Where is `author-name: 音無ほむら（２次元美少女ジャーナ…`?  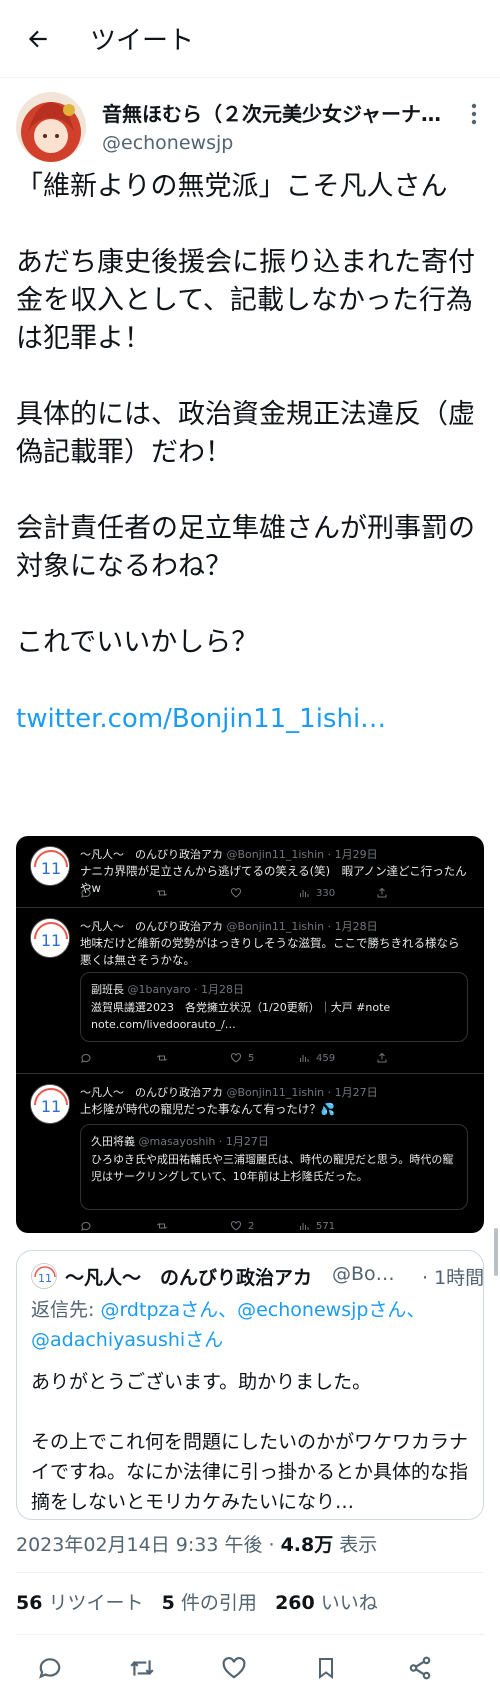 author-name: 音無ほむら（２次元美少女ジャーナ… is located at coordinates (282, 112).